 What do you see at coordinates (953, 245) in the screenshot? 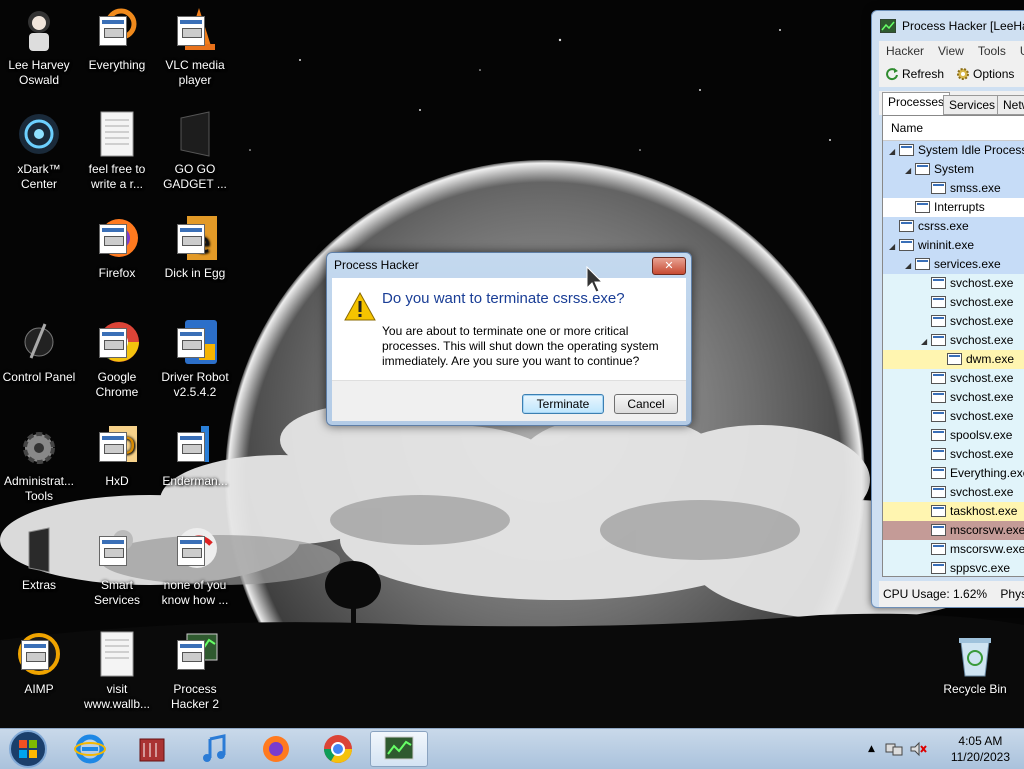
I see `table-row: ◢ wininit.exe` at bounding box center [953, 245].